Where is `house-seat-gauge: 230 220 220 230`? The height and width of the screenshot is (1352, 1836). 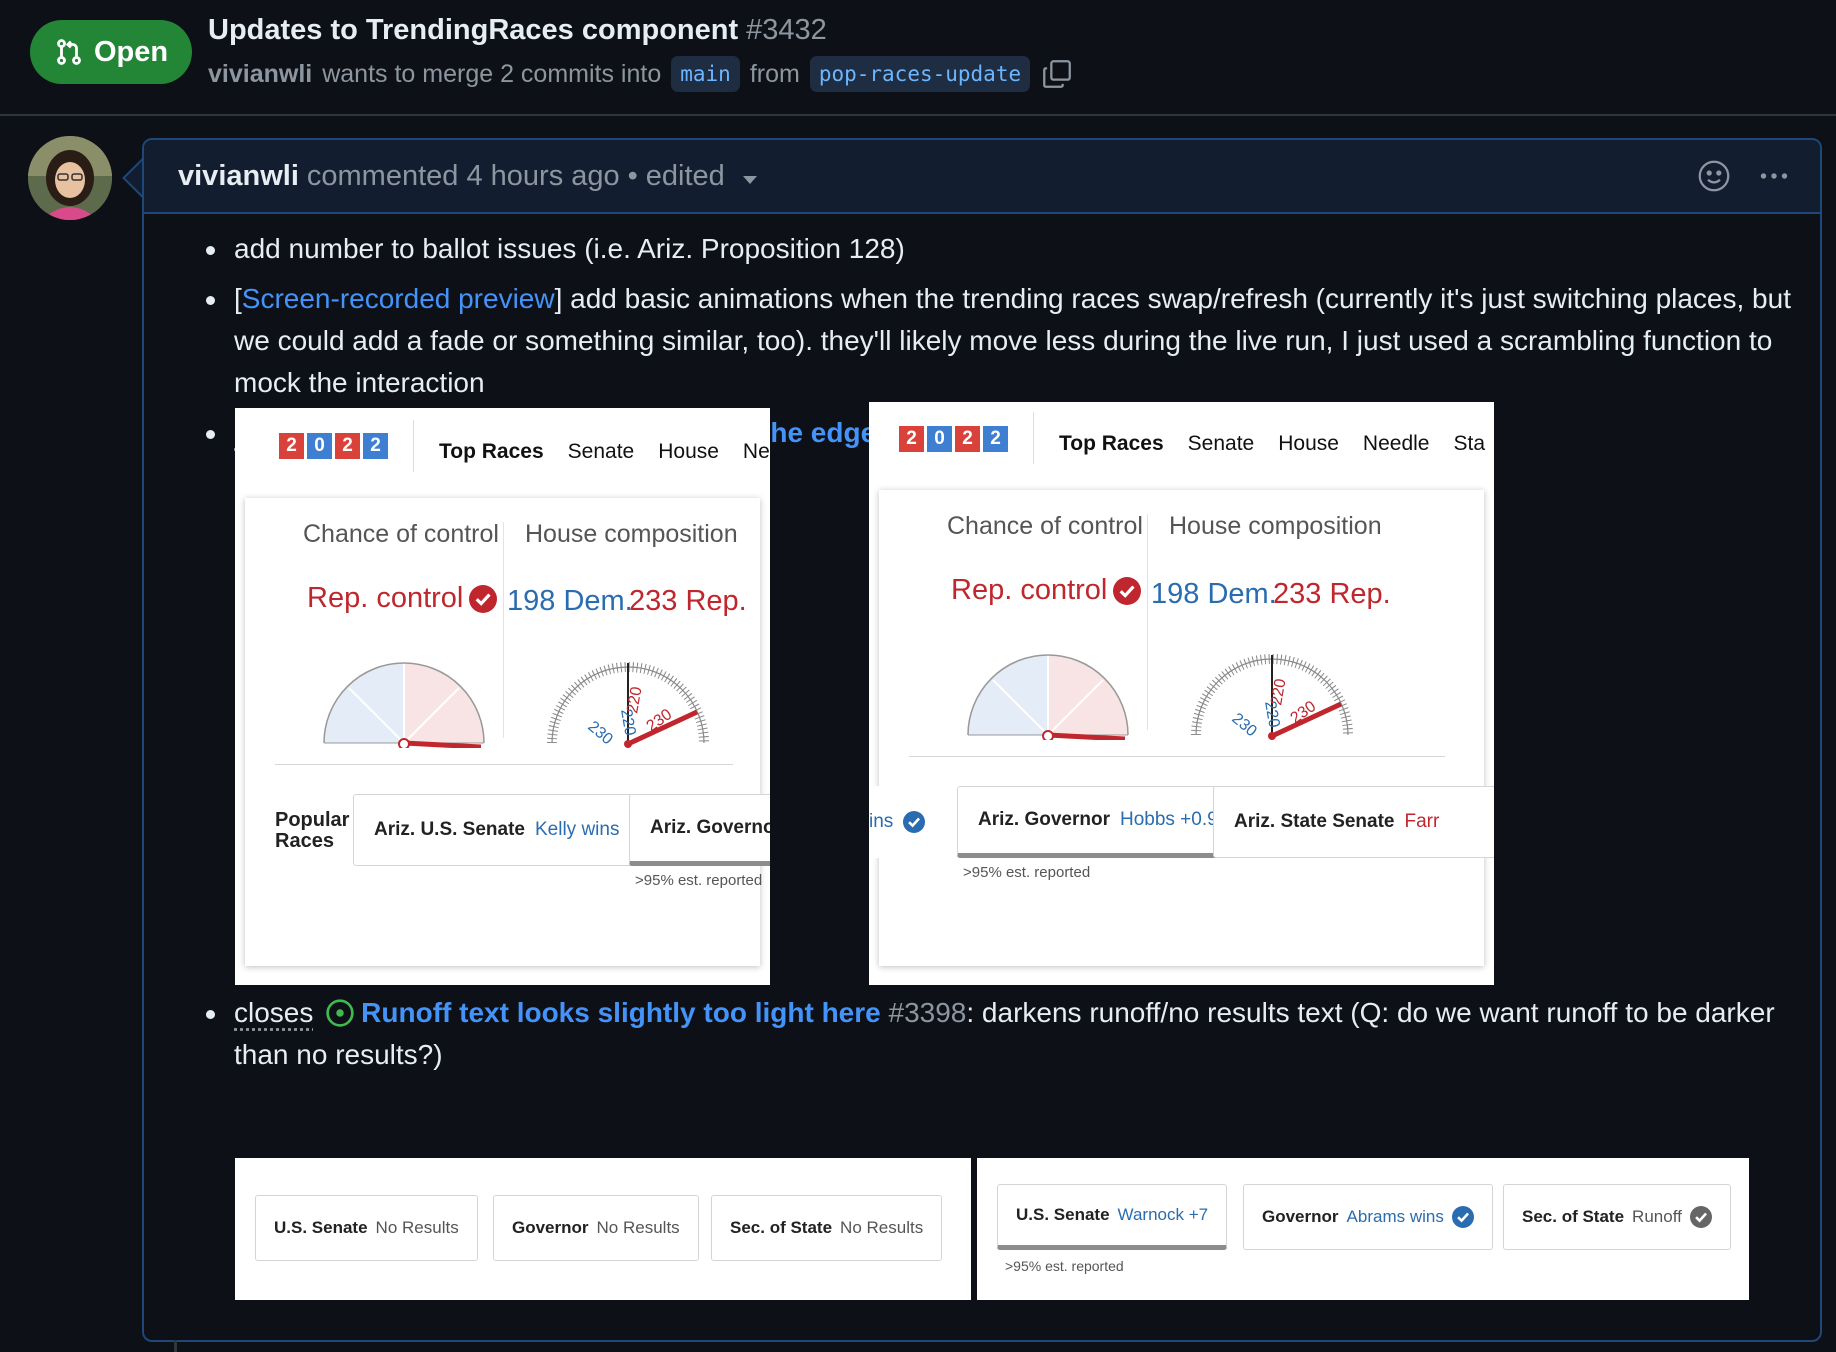
house-seat-gauge: 230 220 220 230 is located at coordinates (1272, 695).